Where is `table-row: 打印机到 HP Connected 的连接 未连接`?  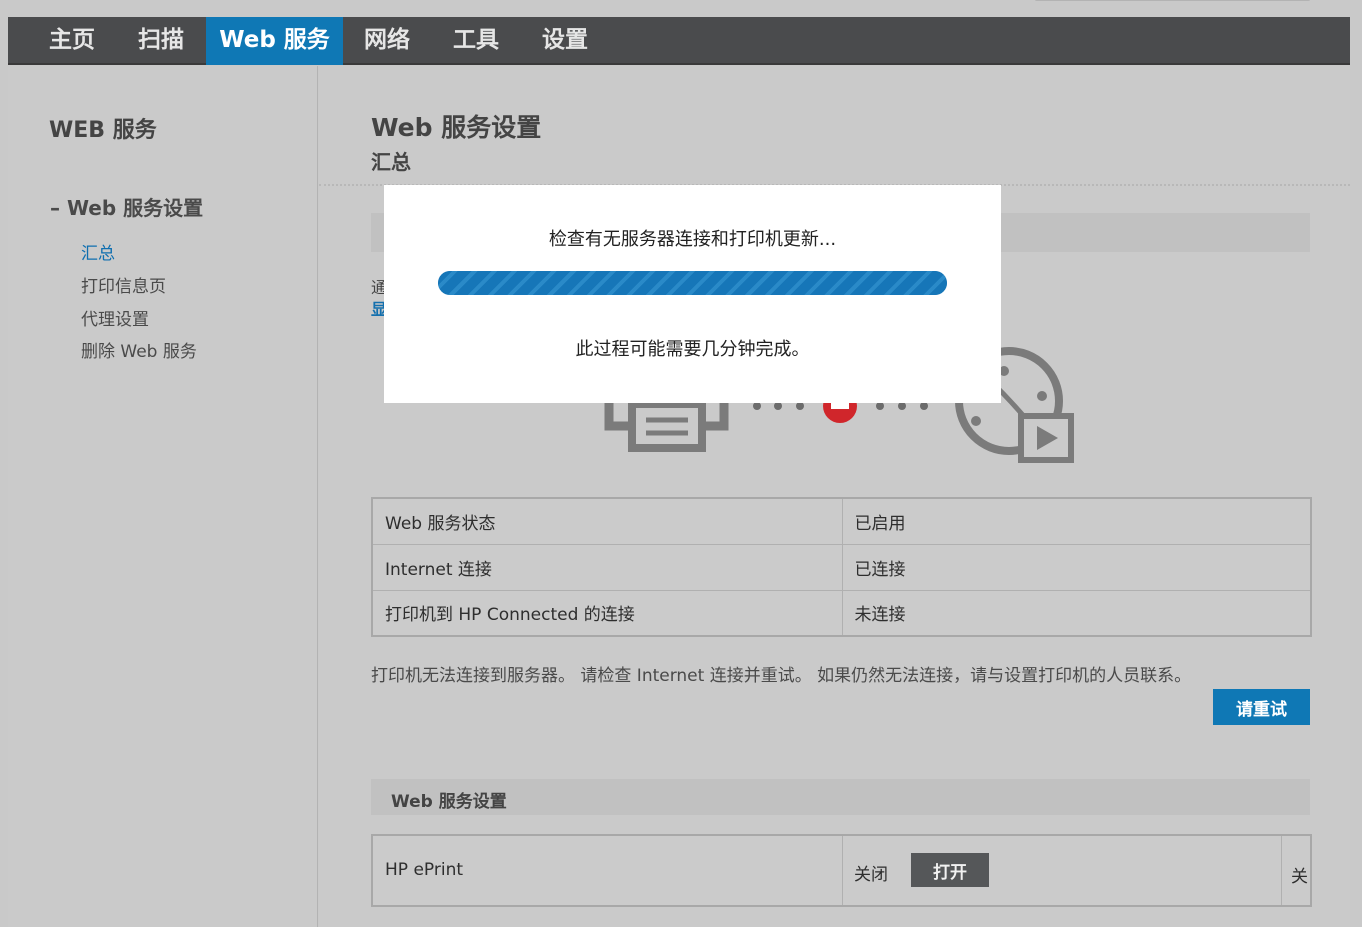 table-row: 打印机到 HP Connected 的连接 未连接 is located at coordinates (841, 613).